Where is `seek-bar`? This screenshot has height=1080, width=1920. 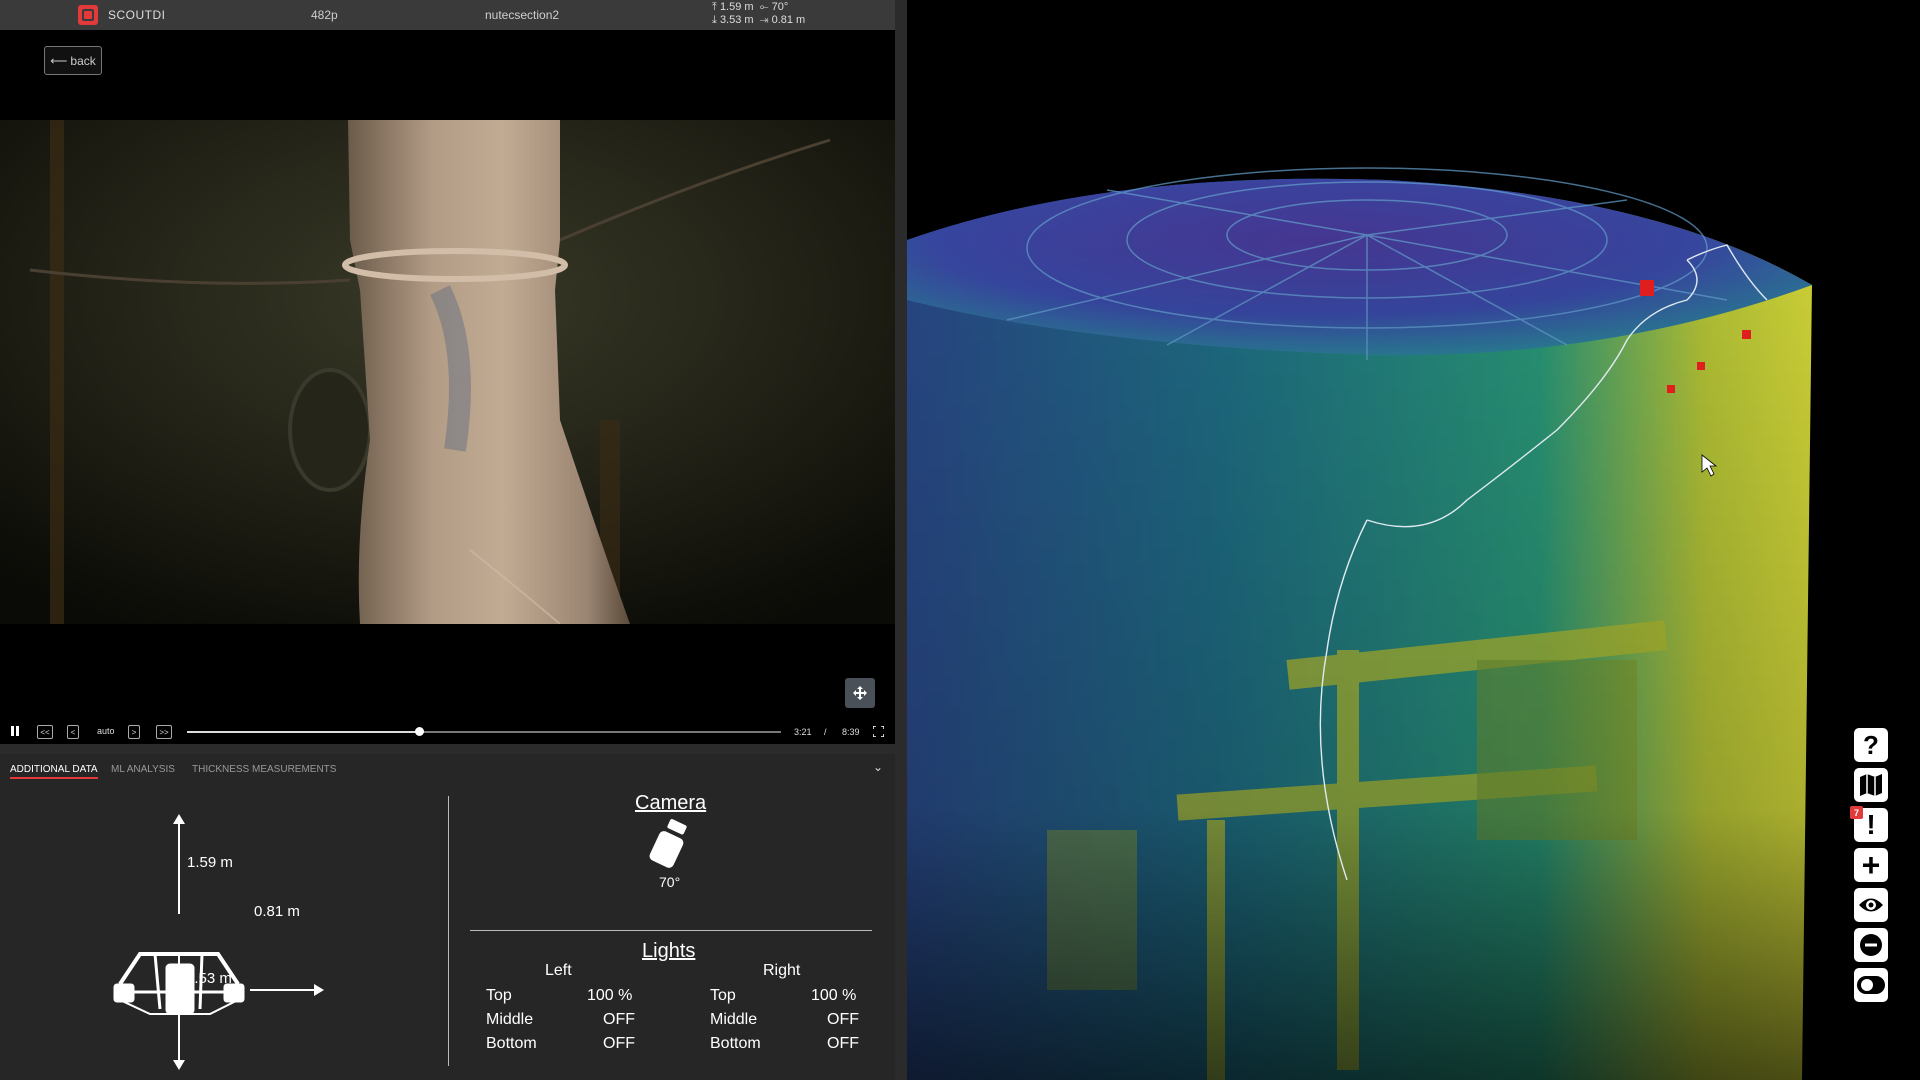 seek-bar is located at coordinates (484, 731).